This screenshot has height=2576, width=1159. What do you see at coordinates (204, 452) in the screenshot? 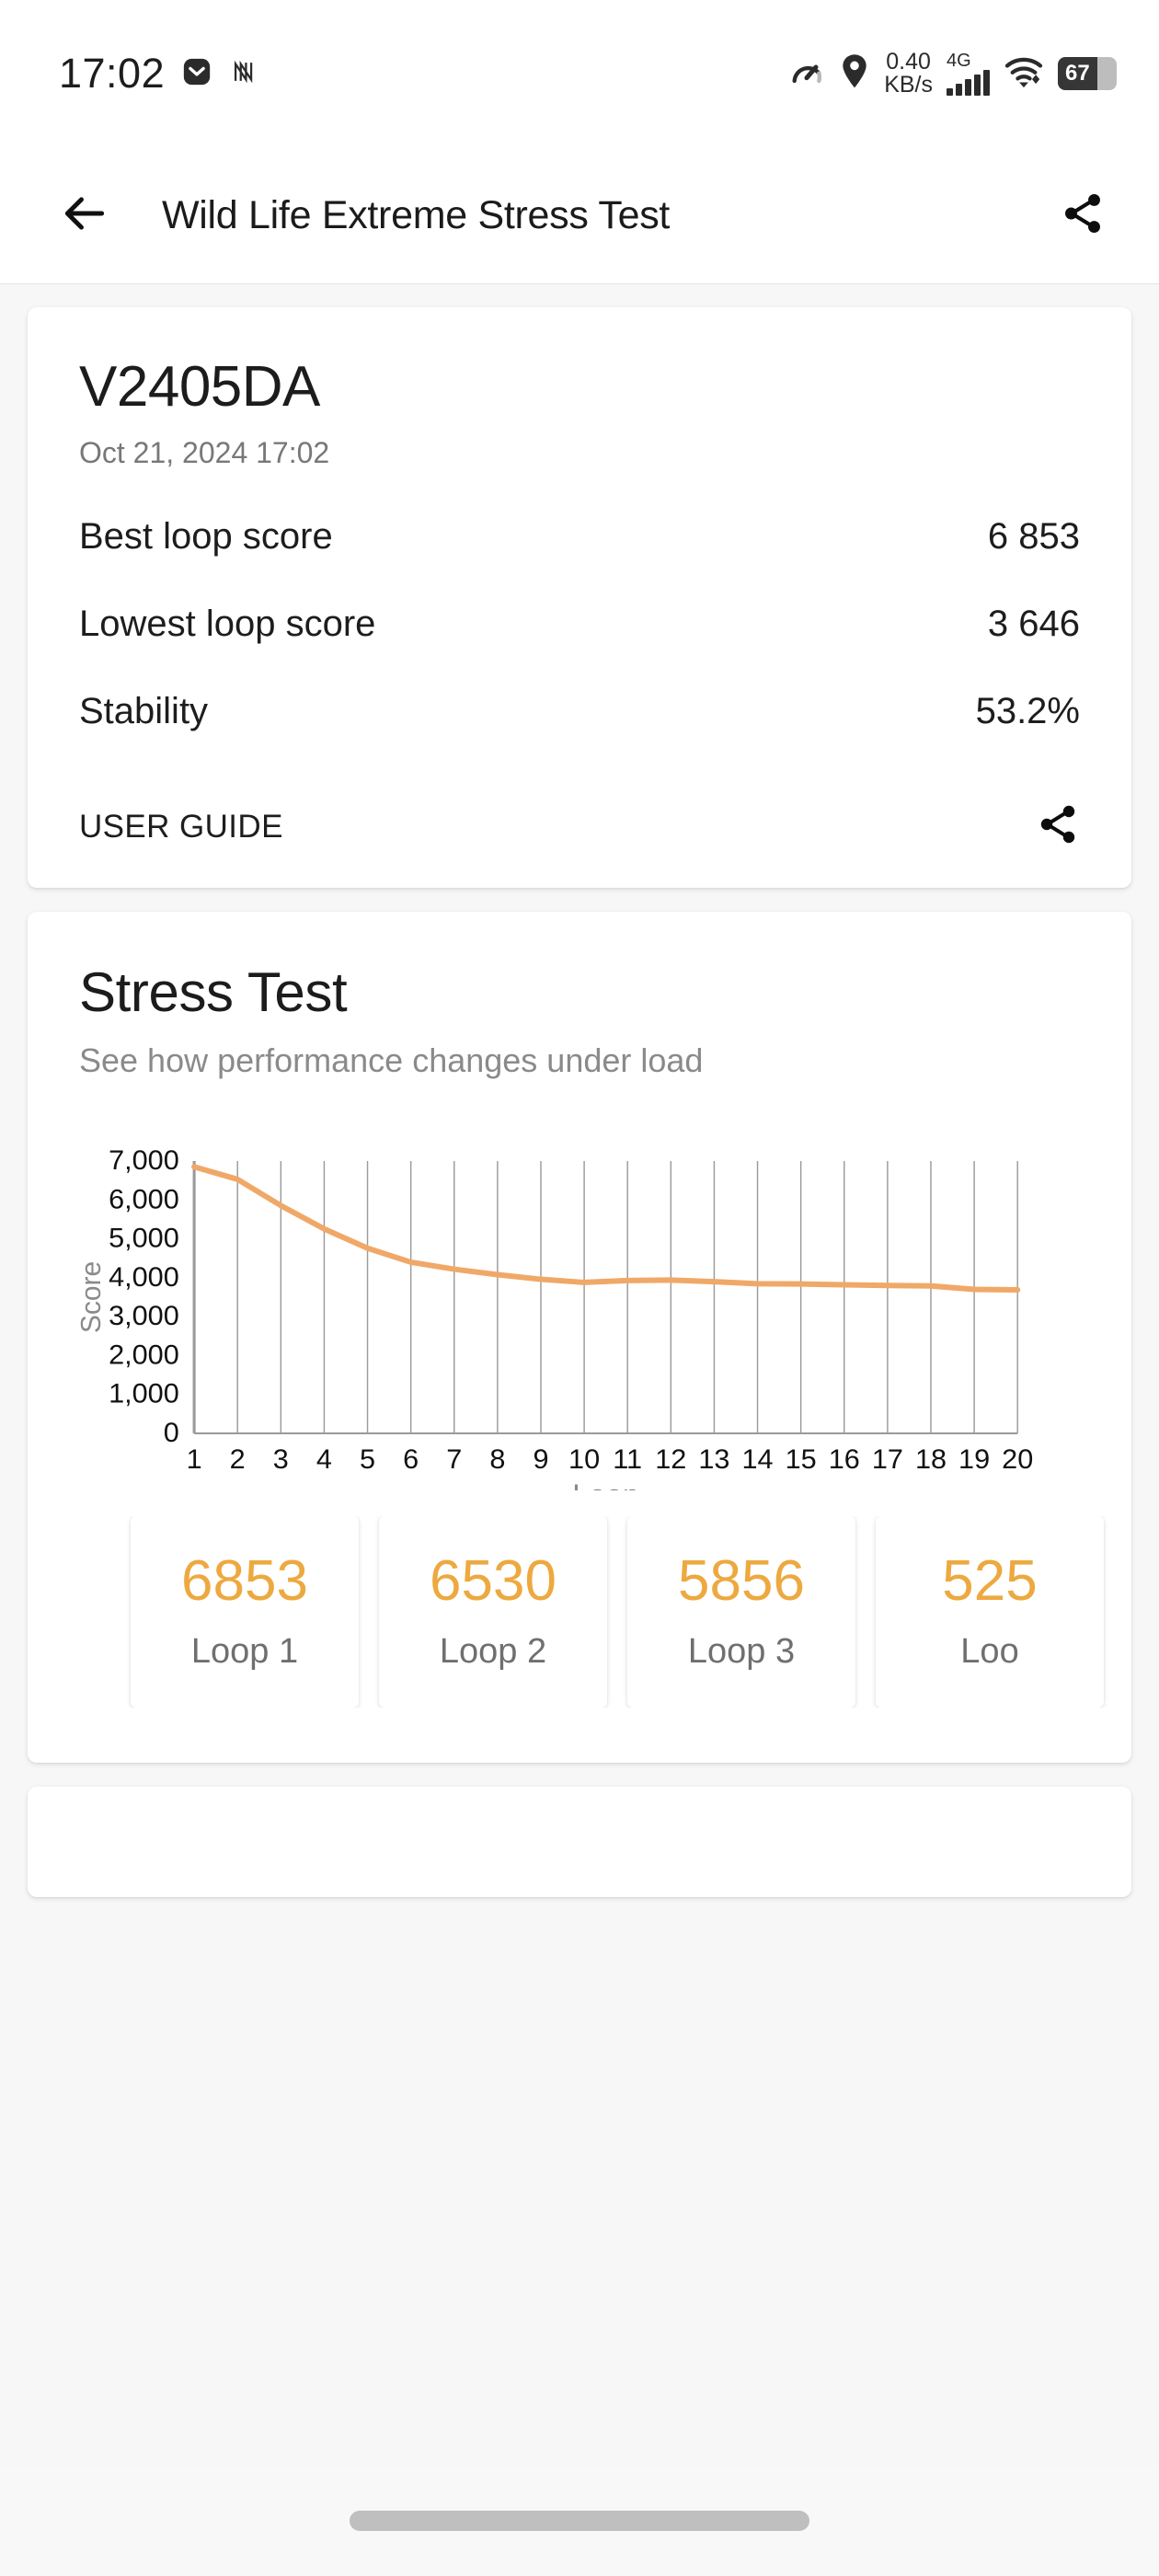
I see `result-timestamp: Oct 21, 2024 17:02` at bounding box center [204, 452].